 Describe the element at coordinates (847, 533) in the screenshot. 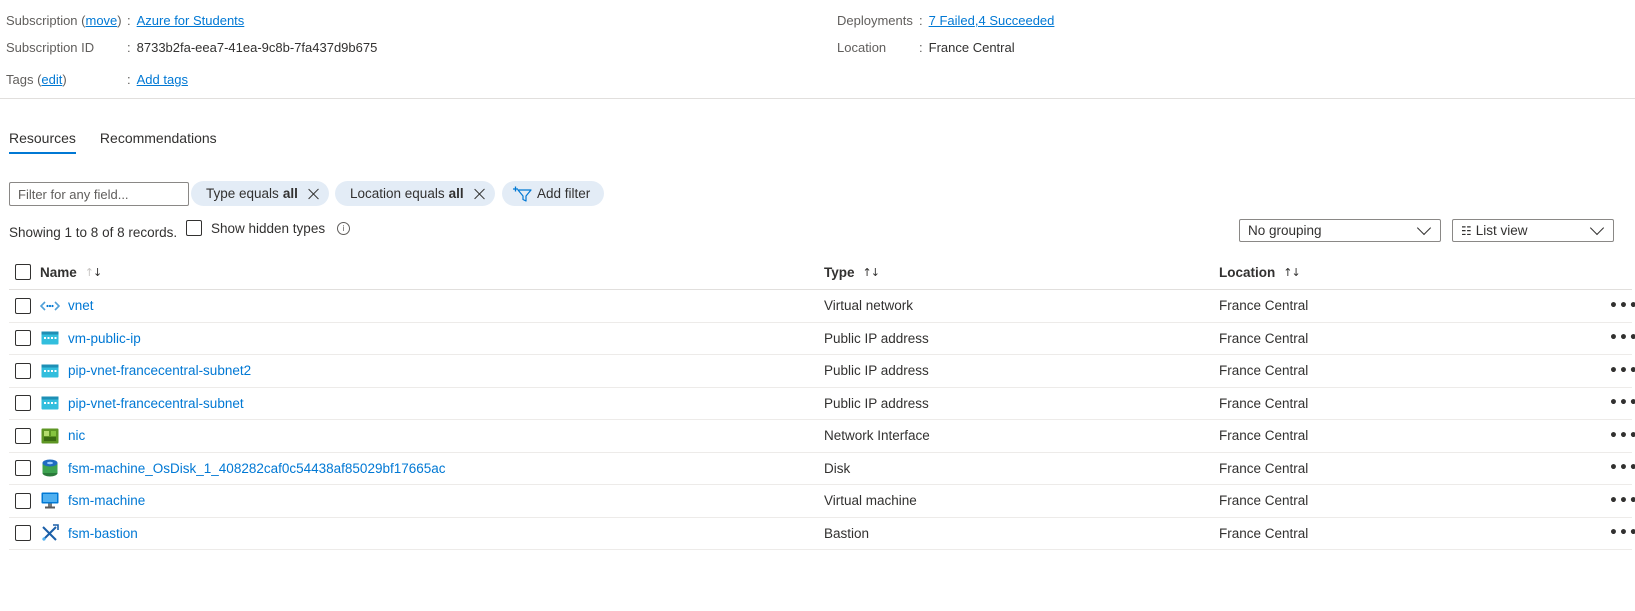

I see `resource-type: Bastion` at that location.